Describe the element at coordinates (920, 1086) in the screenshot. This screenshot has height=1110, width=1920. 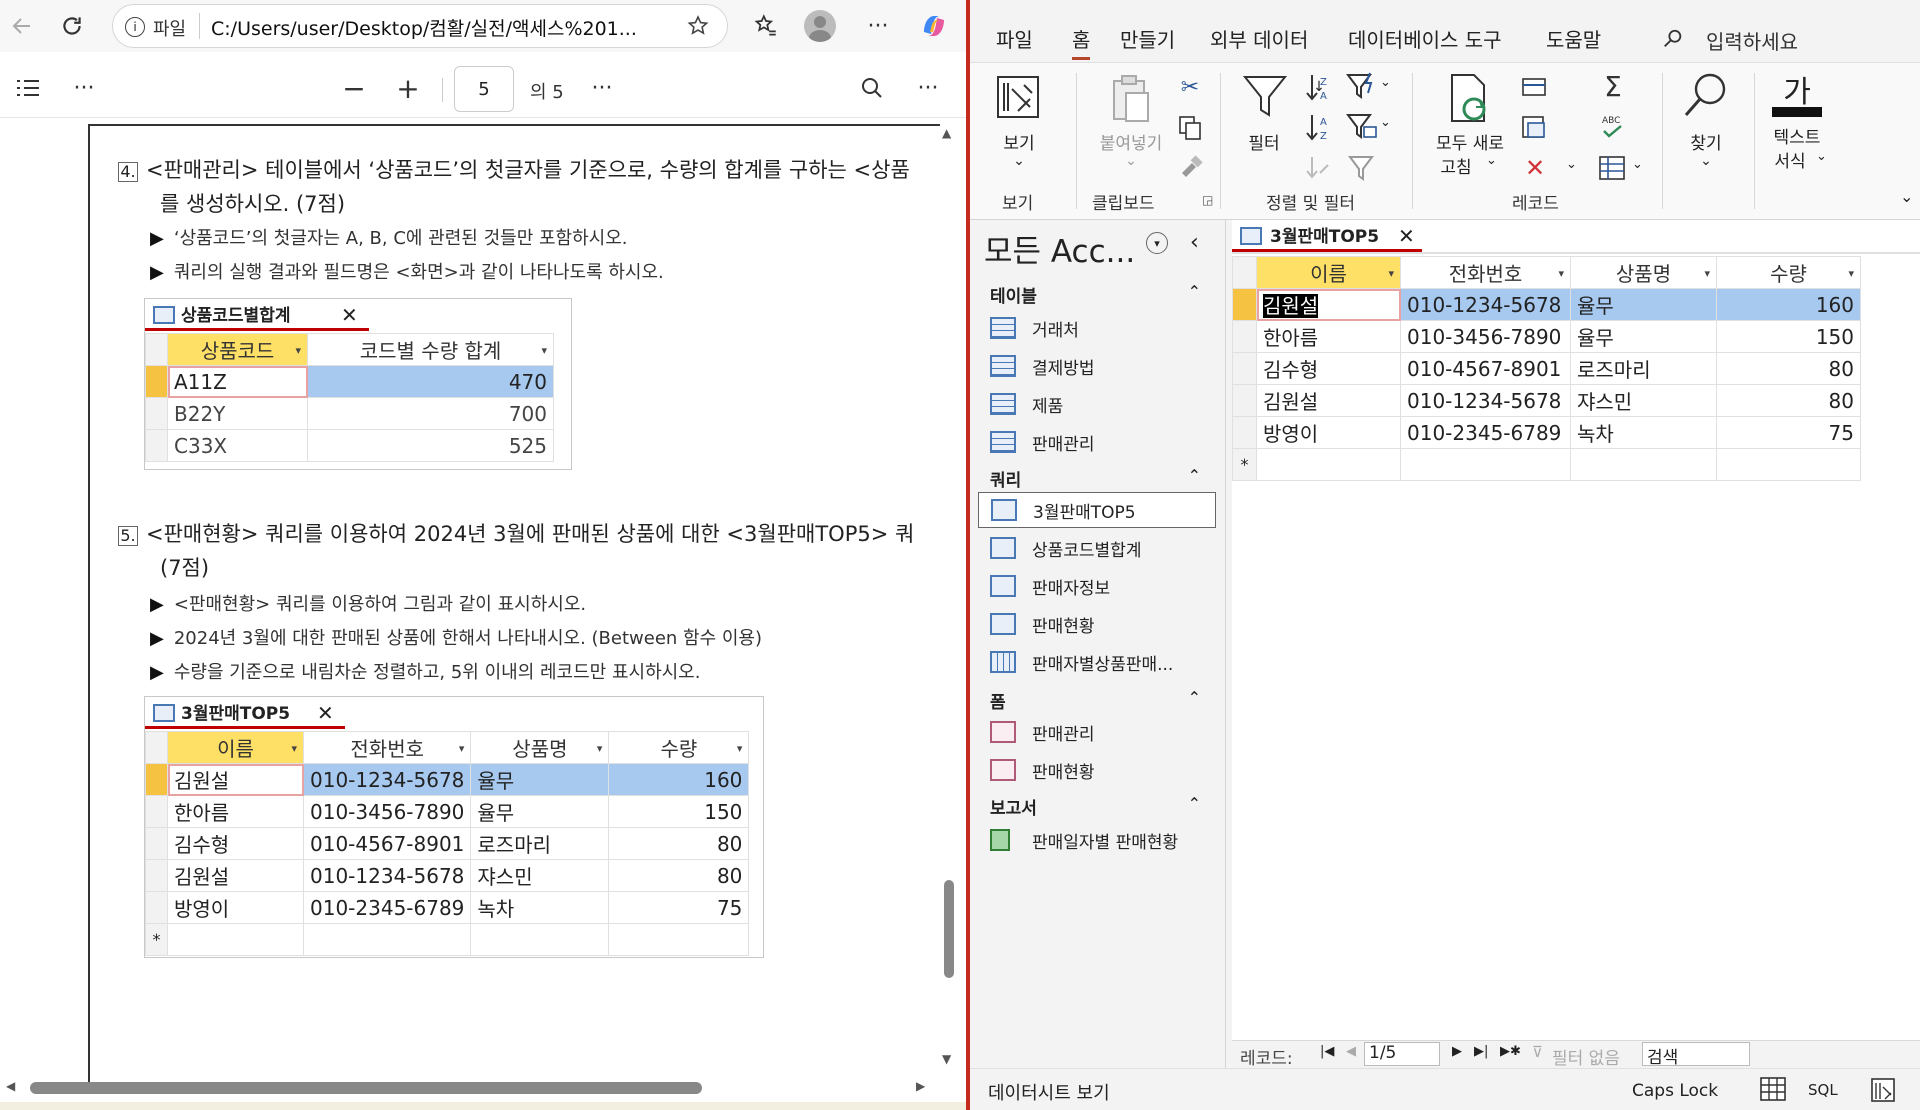
I see `scroll-right-arrow: ▶` at that location.